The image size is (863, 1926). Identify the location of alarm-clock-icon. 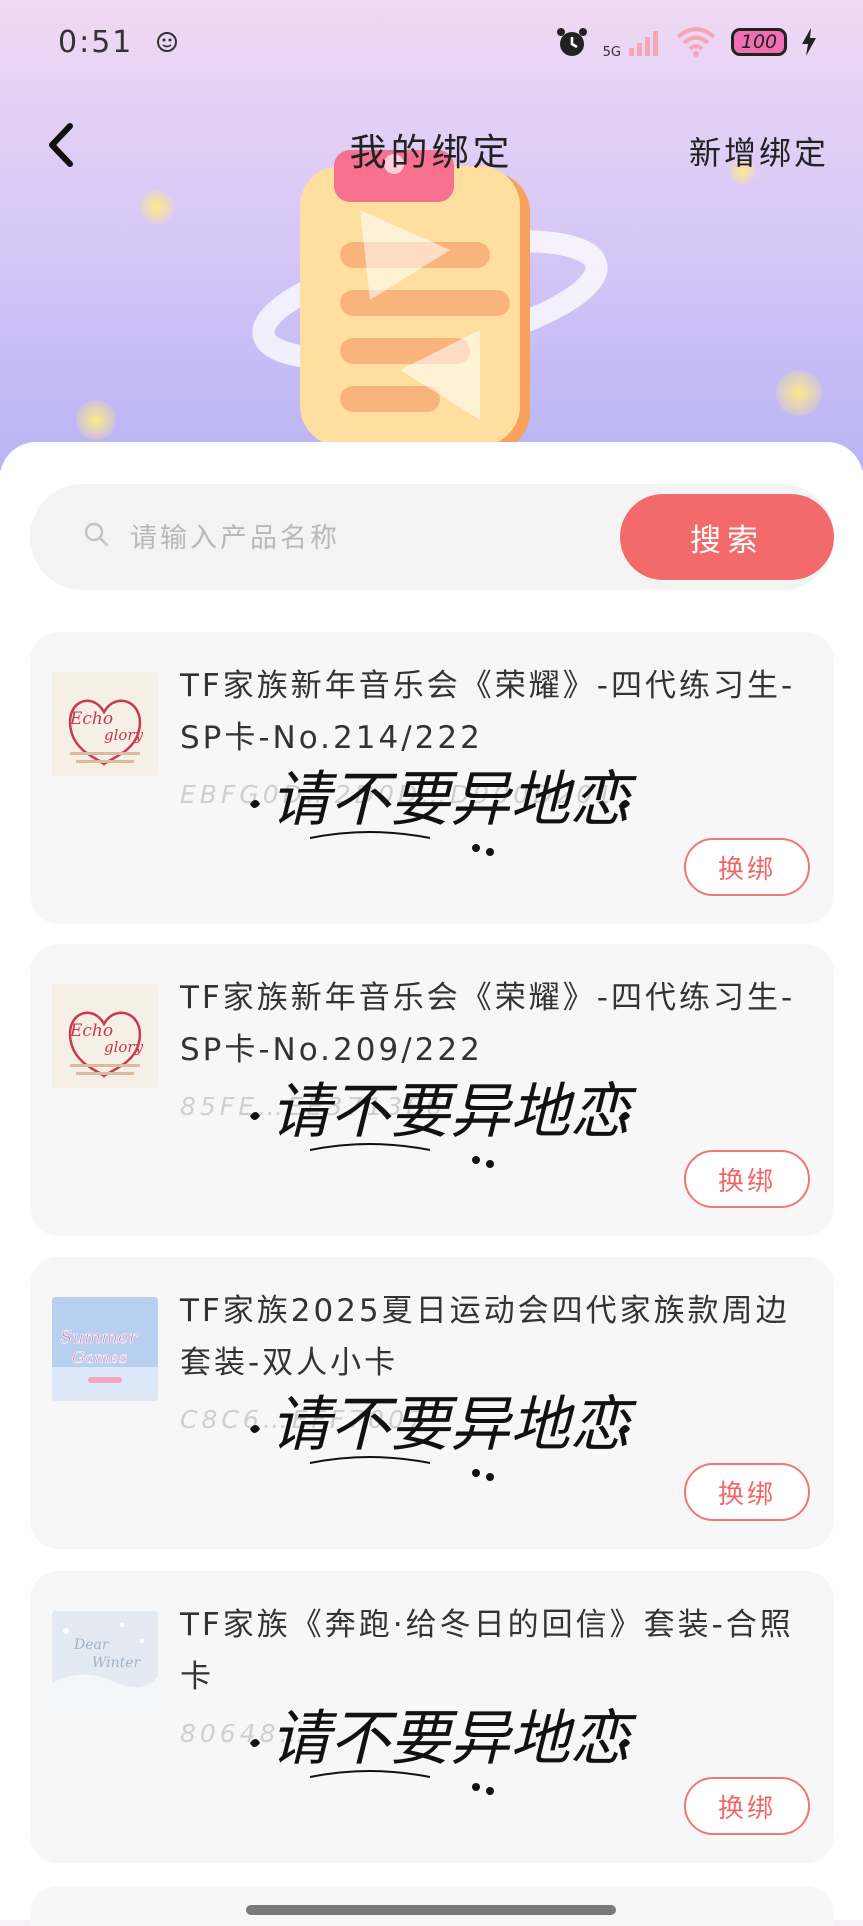
(571, 42).